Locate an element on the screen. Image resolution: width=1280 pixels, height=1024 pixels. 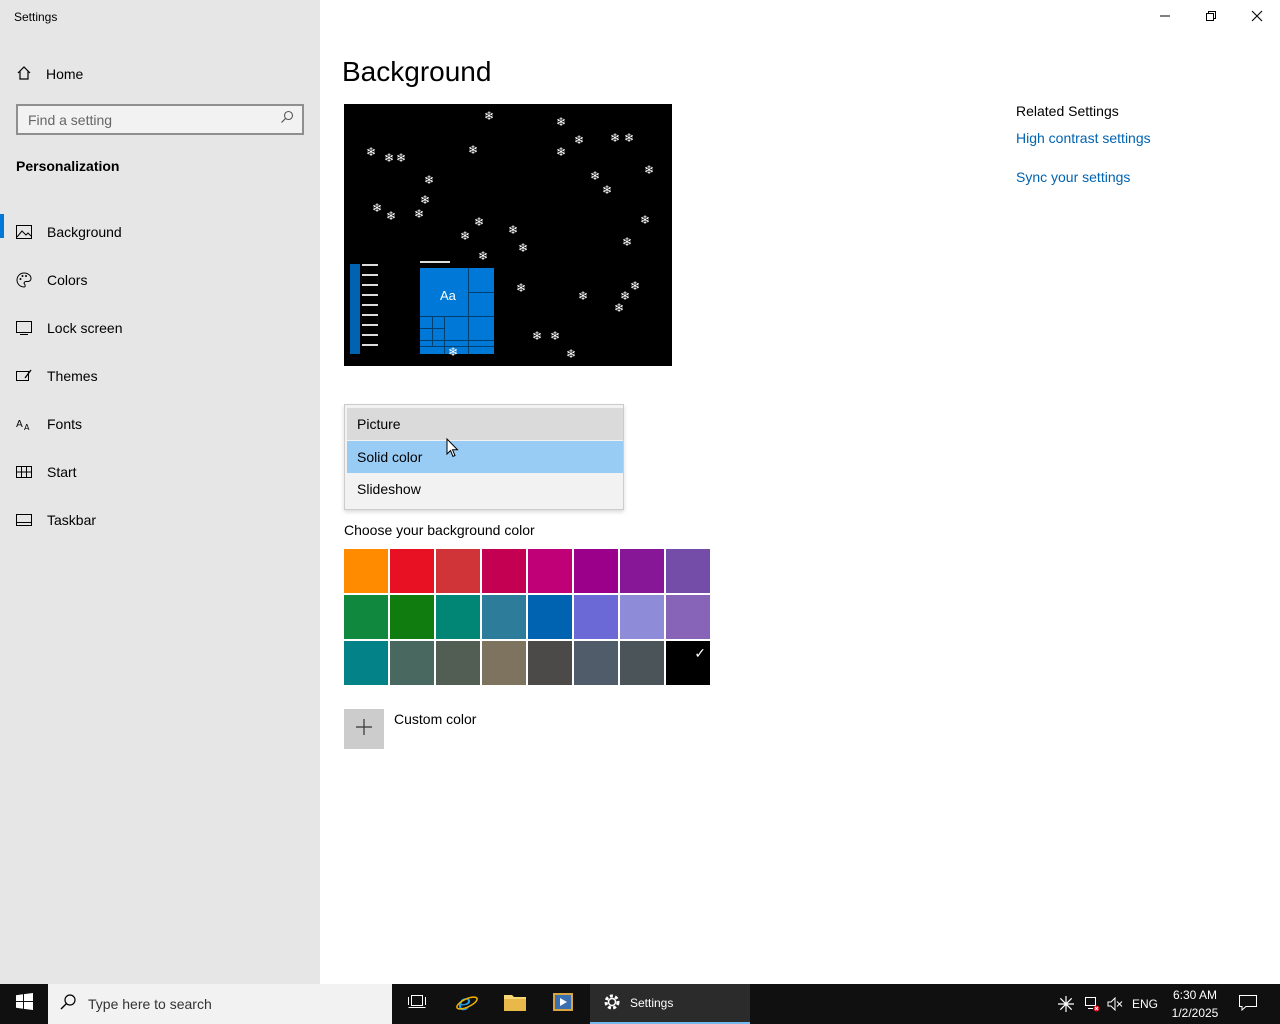
sidebar-item-label: Themes is located at coordinates (72, 376).